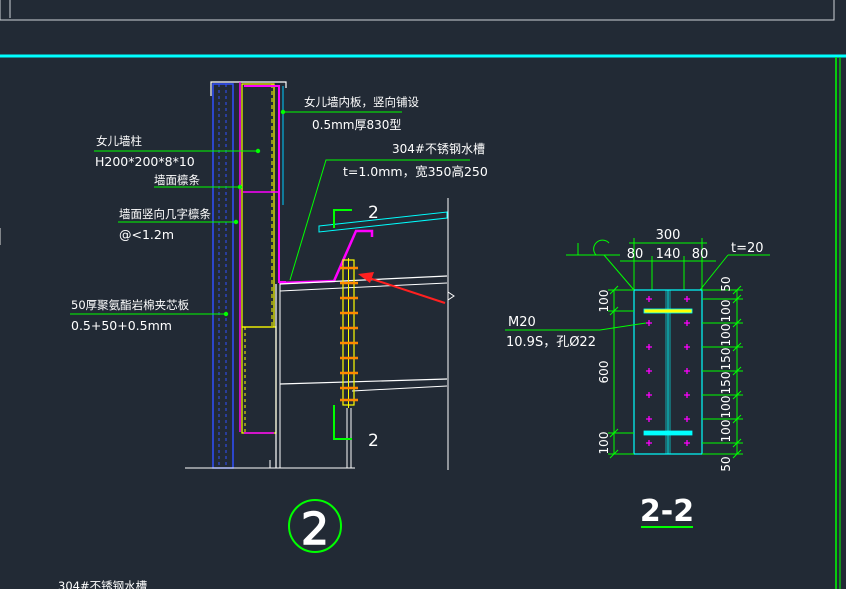 This screenshot has height=589, width=846. I want to click on dim-right-2: 100, so click(726, 311).